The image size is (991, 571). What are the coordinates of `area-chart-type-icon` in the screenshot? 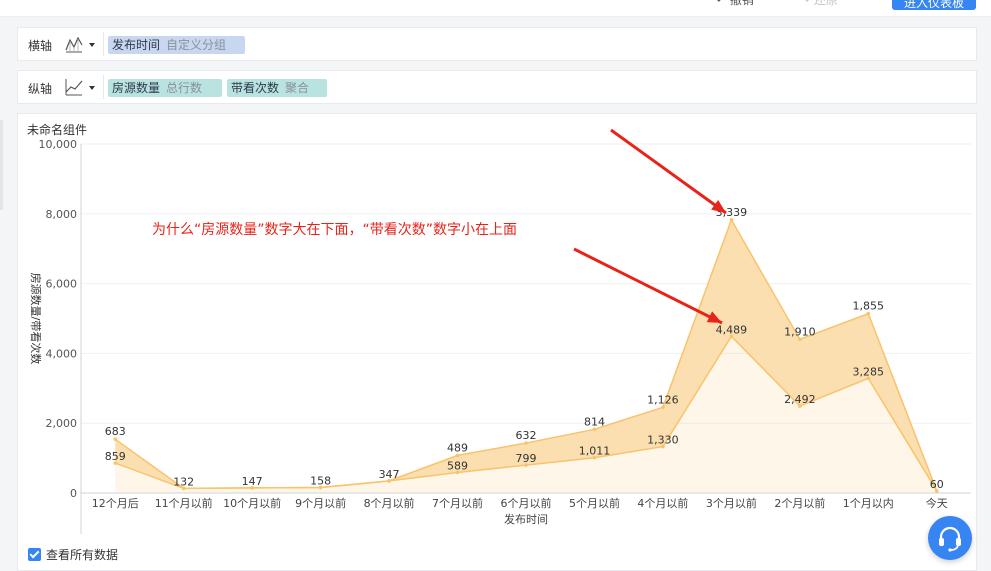 It's located at (74, 44).